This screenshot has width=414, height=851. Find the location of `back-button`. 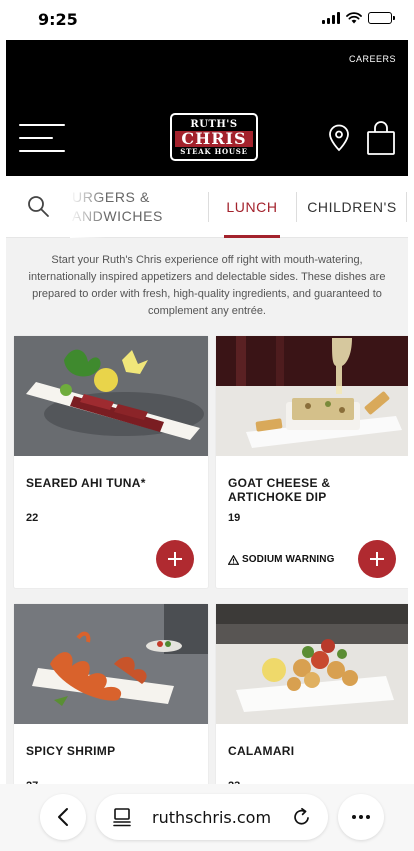

back-button is located at coordinates (63, 817).